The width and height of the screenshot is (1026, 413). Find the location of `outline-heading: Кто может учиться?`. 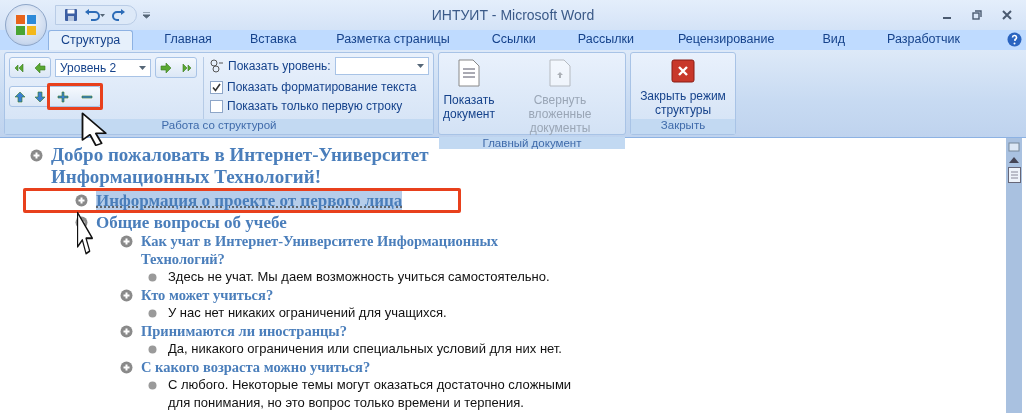

outline-heading: Кто может учиться? is located at coordinates (207, 295).